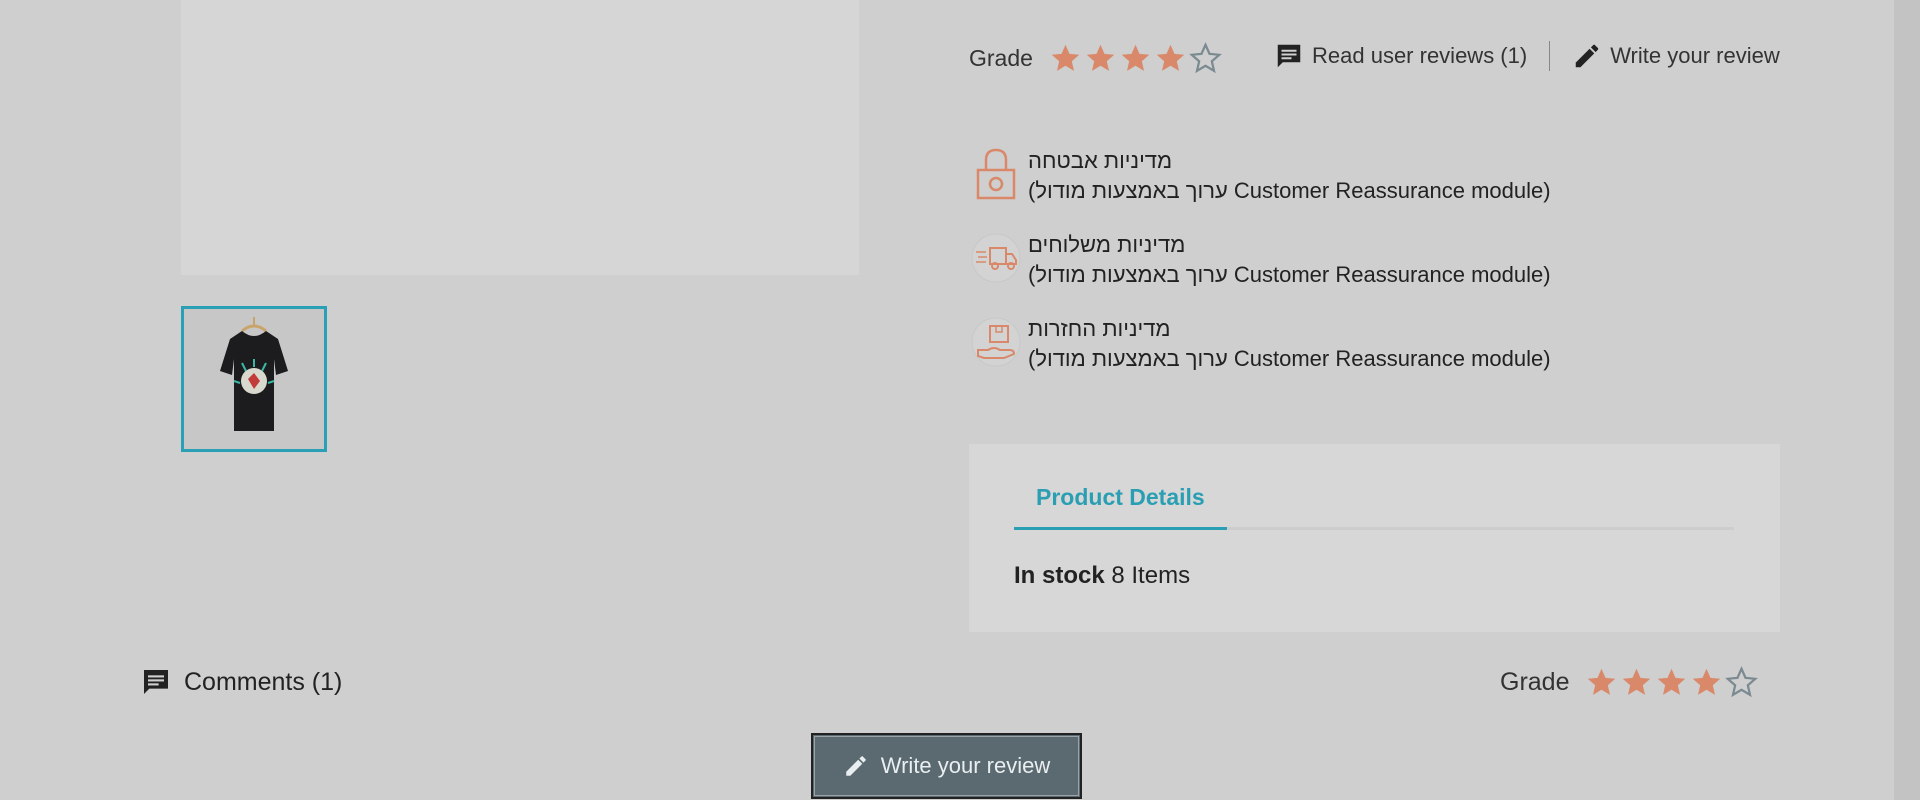  What do you see at coordinates (1374, 538) in the screenshot?
I see `product-details-panel: Product Details In stock 8 Items` at bounding box center [1374, 538].